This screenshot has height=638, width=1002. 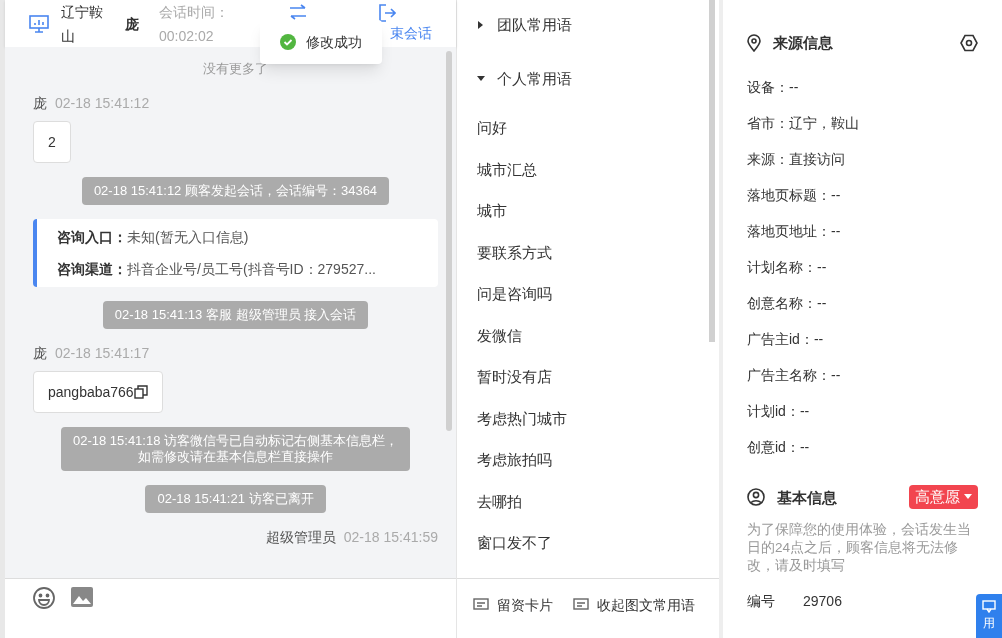 I want to click on session-time: 00:02:02, so click(x=187, y=36).